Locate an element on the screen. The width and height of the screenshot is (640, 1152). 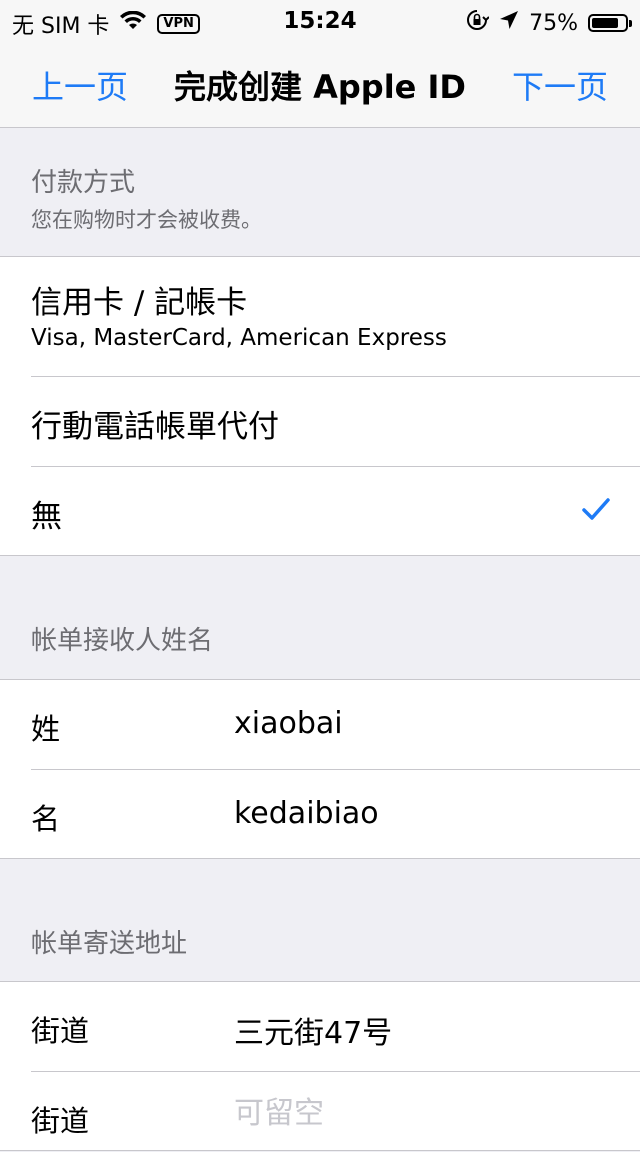
status-right: 75% is located at coordinates (548, 23).